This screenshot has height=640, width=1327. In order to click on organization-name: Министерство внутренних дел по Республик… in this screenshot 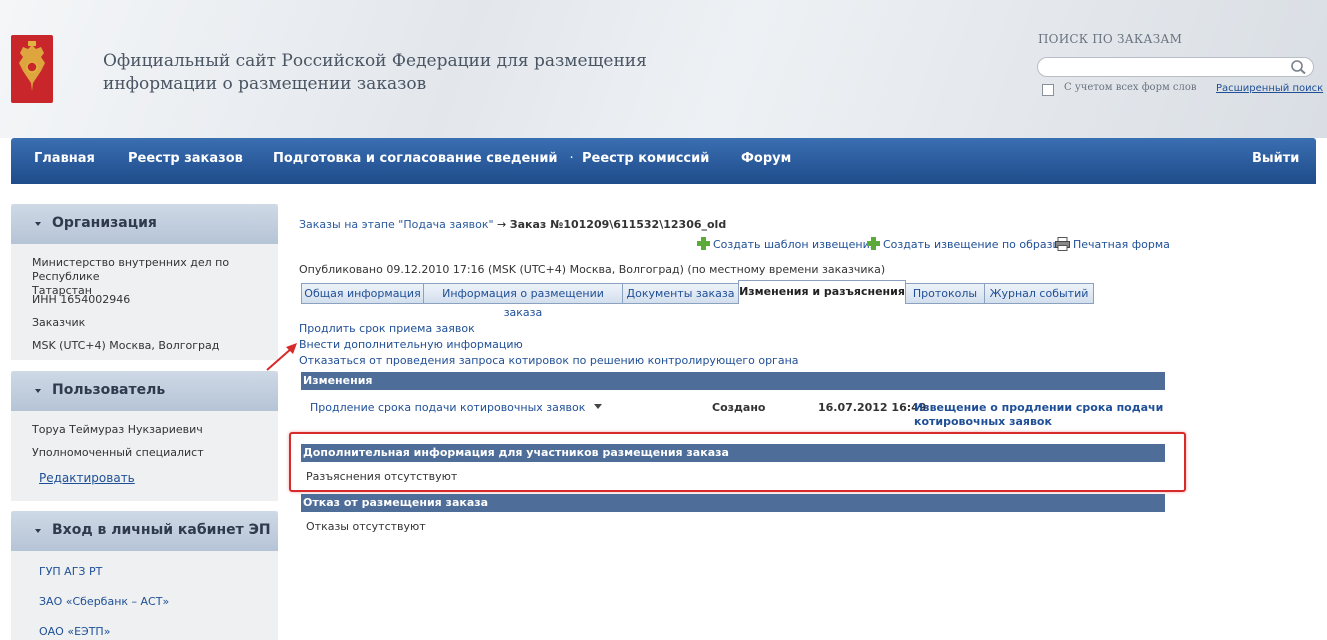, I will do `click(155, 277)`.